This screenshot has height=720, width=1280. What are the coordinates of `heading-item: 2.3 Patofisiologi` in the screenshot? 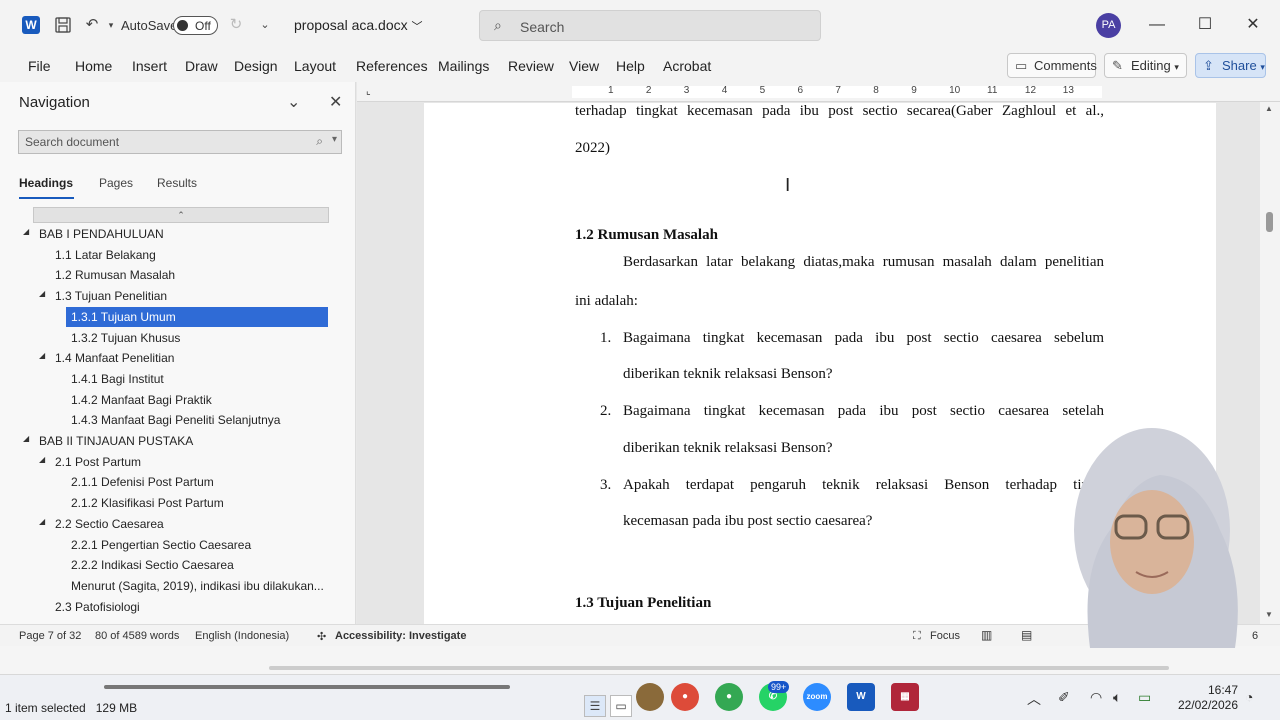 It's located at (170, 607).